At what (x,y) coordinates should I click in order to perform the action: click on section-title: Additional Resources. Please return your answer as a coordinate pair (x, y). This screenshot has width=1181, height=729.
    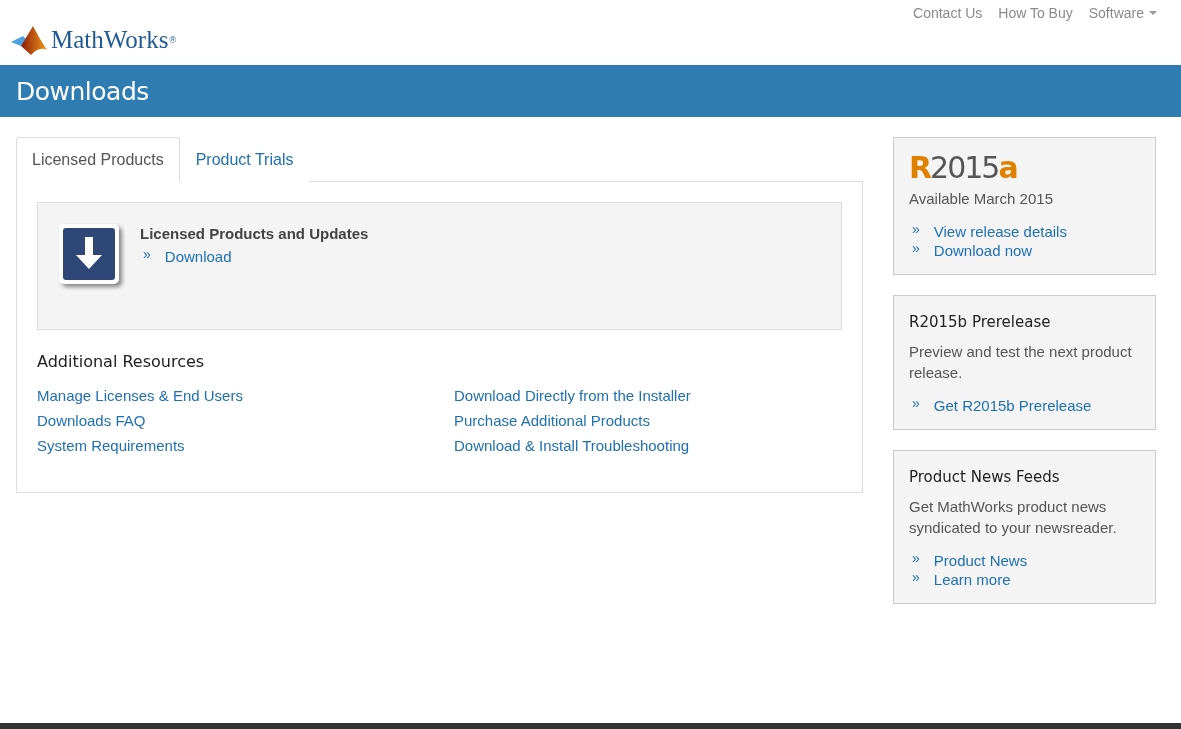
    Looking at the image, I should click on (121, 361).